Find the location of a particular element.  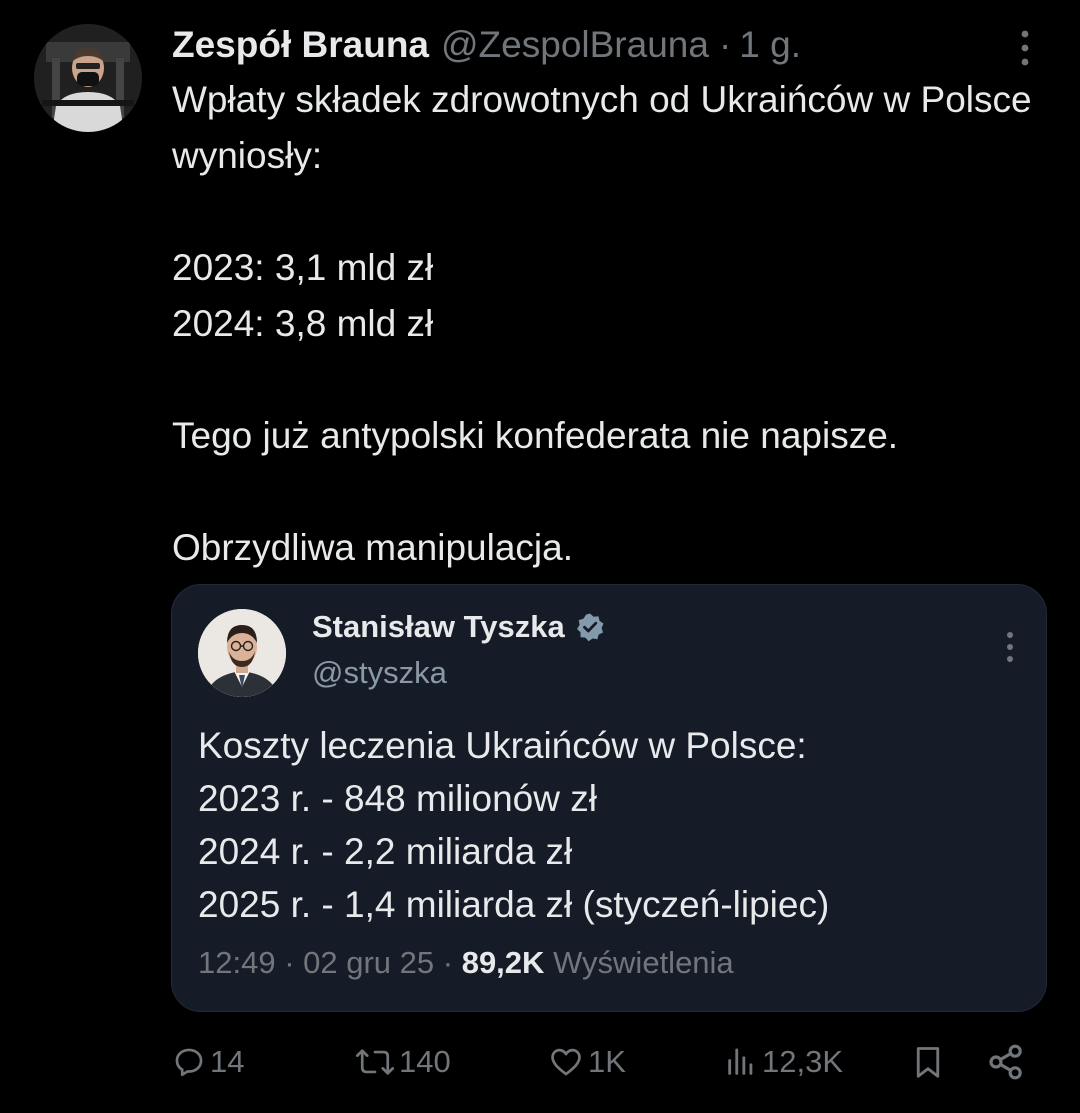

repost-icon is located at coordinates (375, 1062).